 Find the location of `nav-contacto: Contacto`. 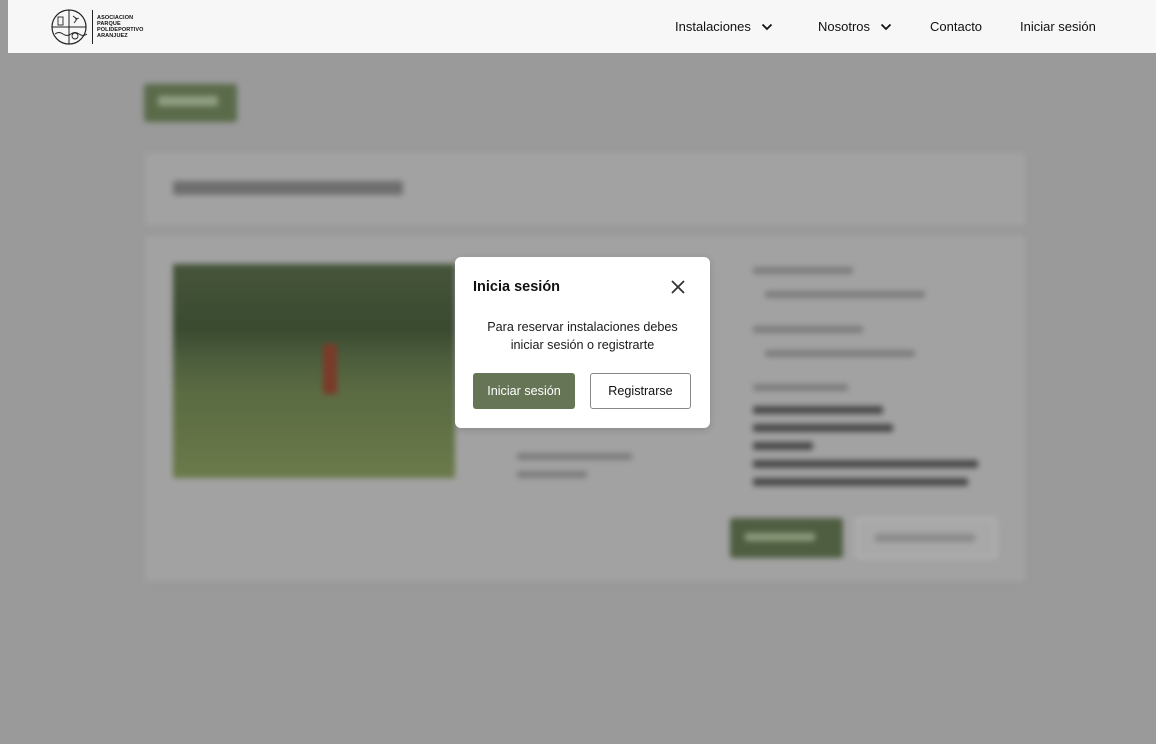

nav-contacto: Contacto is located at coordinates (956, 26).